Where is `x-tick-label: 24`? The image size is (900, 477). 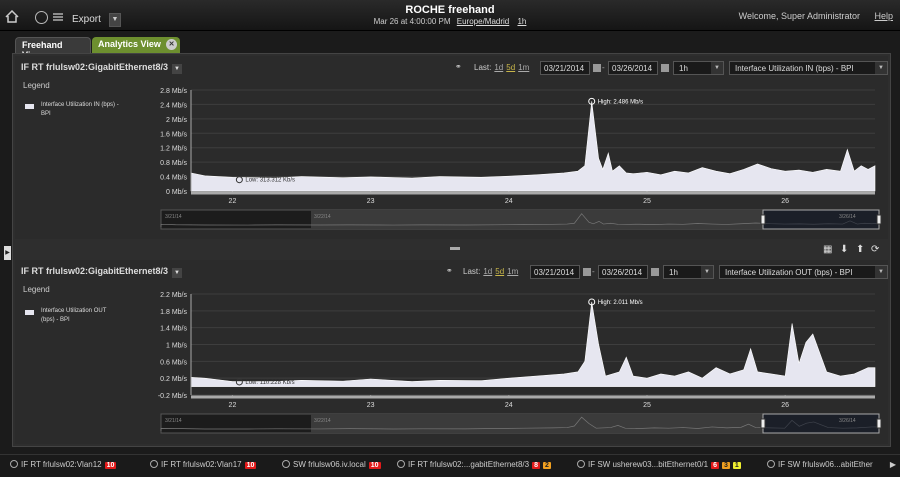 x-tick-label: 24 is located at coordinates (509, 201).